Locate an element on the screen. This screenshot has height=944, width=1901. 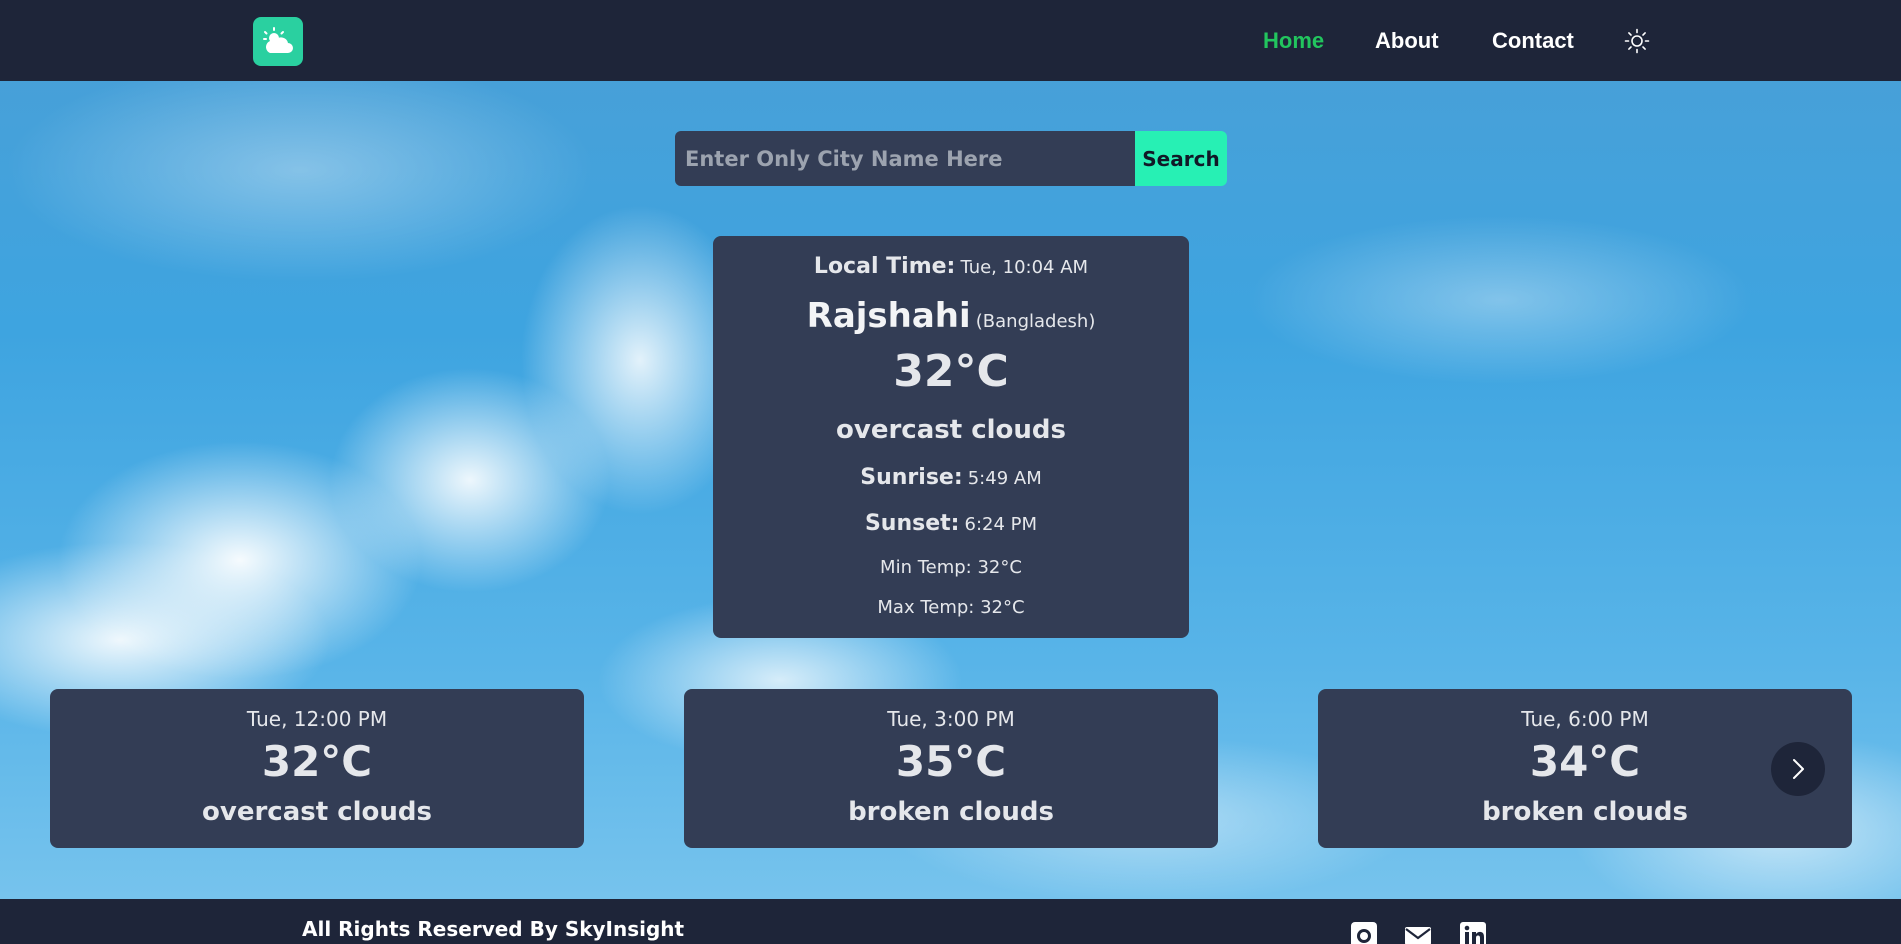
sunset-row: Sunset: 6:24 PM is located at coordinates (951, 523).